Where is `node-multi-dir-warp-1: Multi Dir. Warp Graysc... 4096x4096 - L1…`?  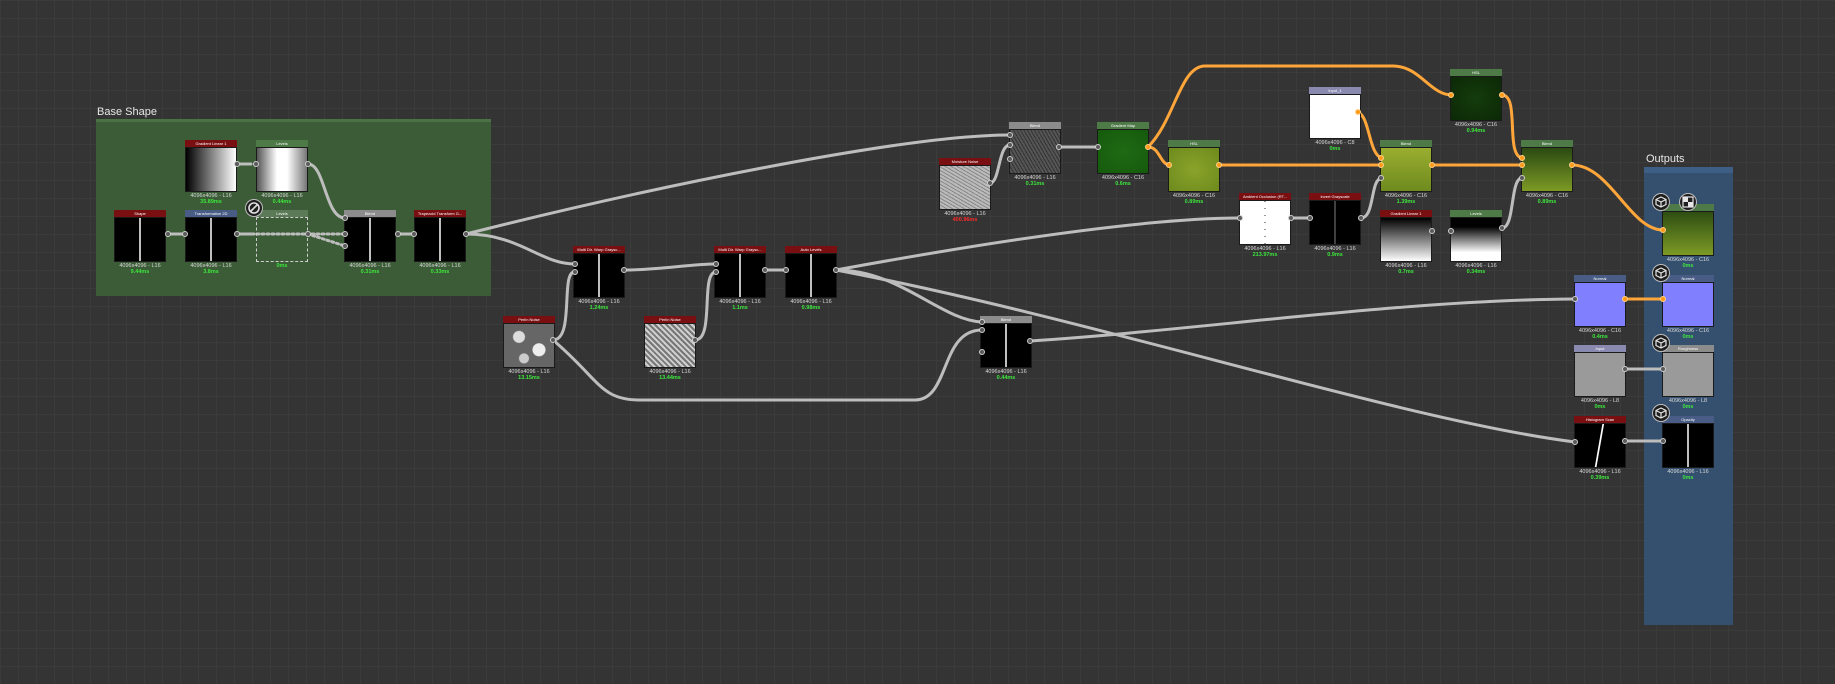 node-multi-dir-warp-1: Multi Dir. Warp Graysc... 4096x4096 - L1… is located at coordinates (599, 278).